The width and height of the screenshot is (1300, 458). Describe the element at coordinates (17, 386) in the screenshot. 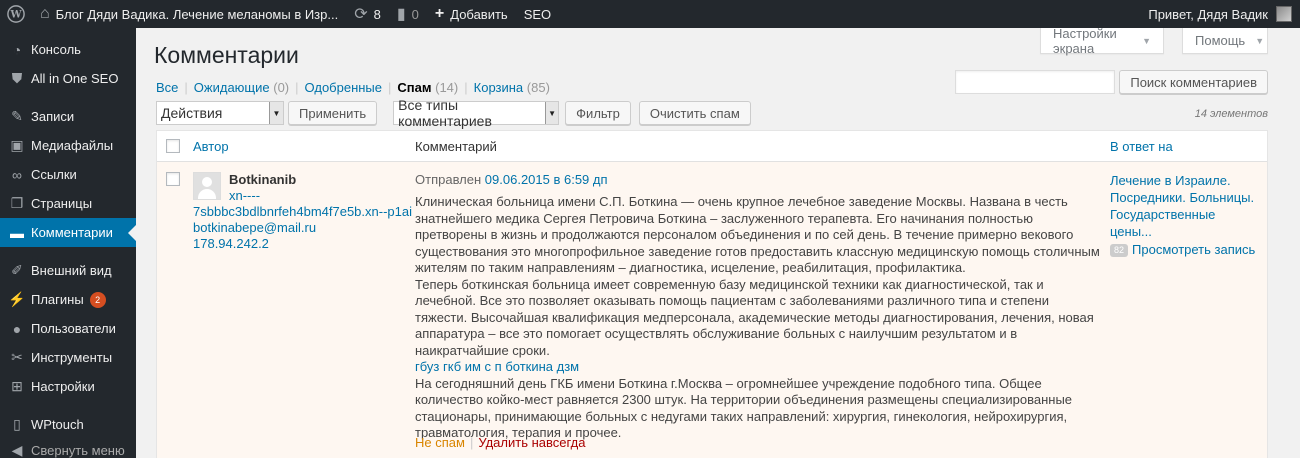

I see `settings-icon: ⊞` at that location.